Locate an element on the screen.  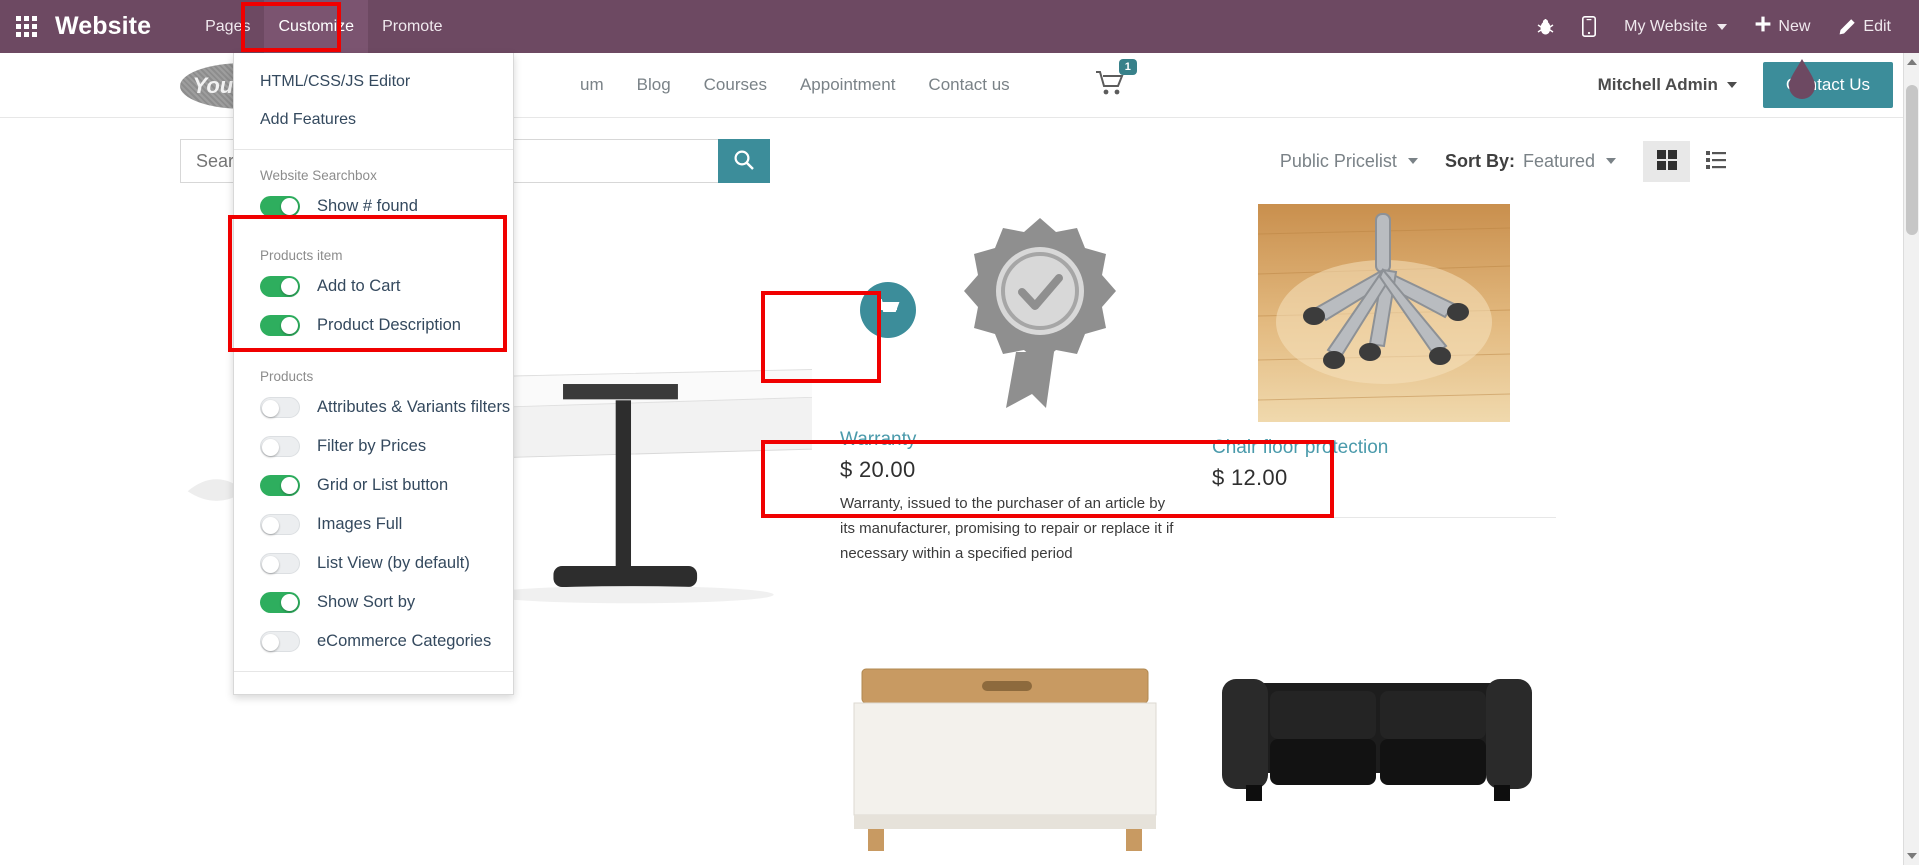
toggle-ecommerce-categories: eCommerce Categories is located at coordinates (373, 641).